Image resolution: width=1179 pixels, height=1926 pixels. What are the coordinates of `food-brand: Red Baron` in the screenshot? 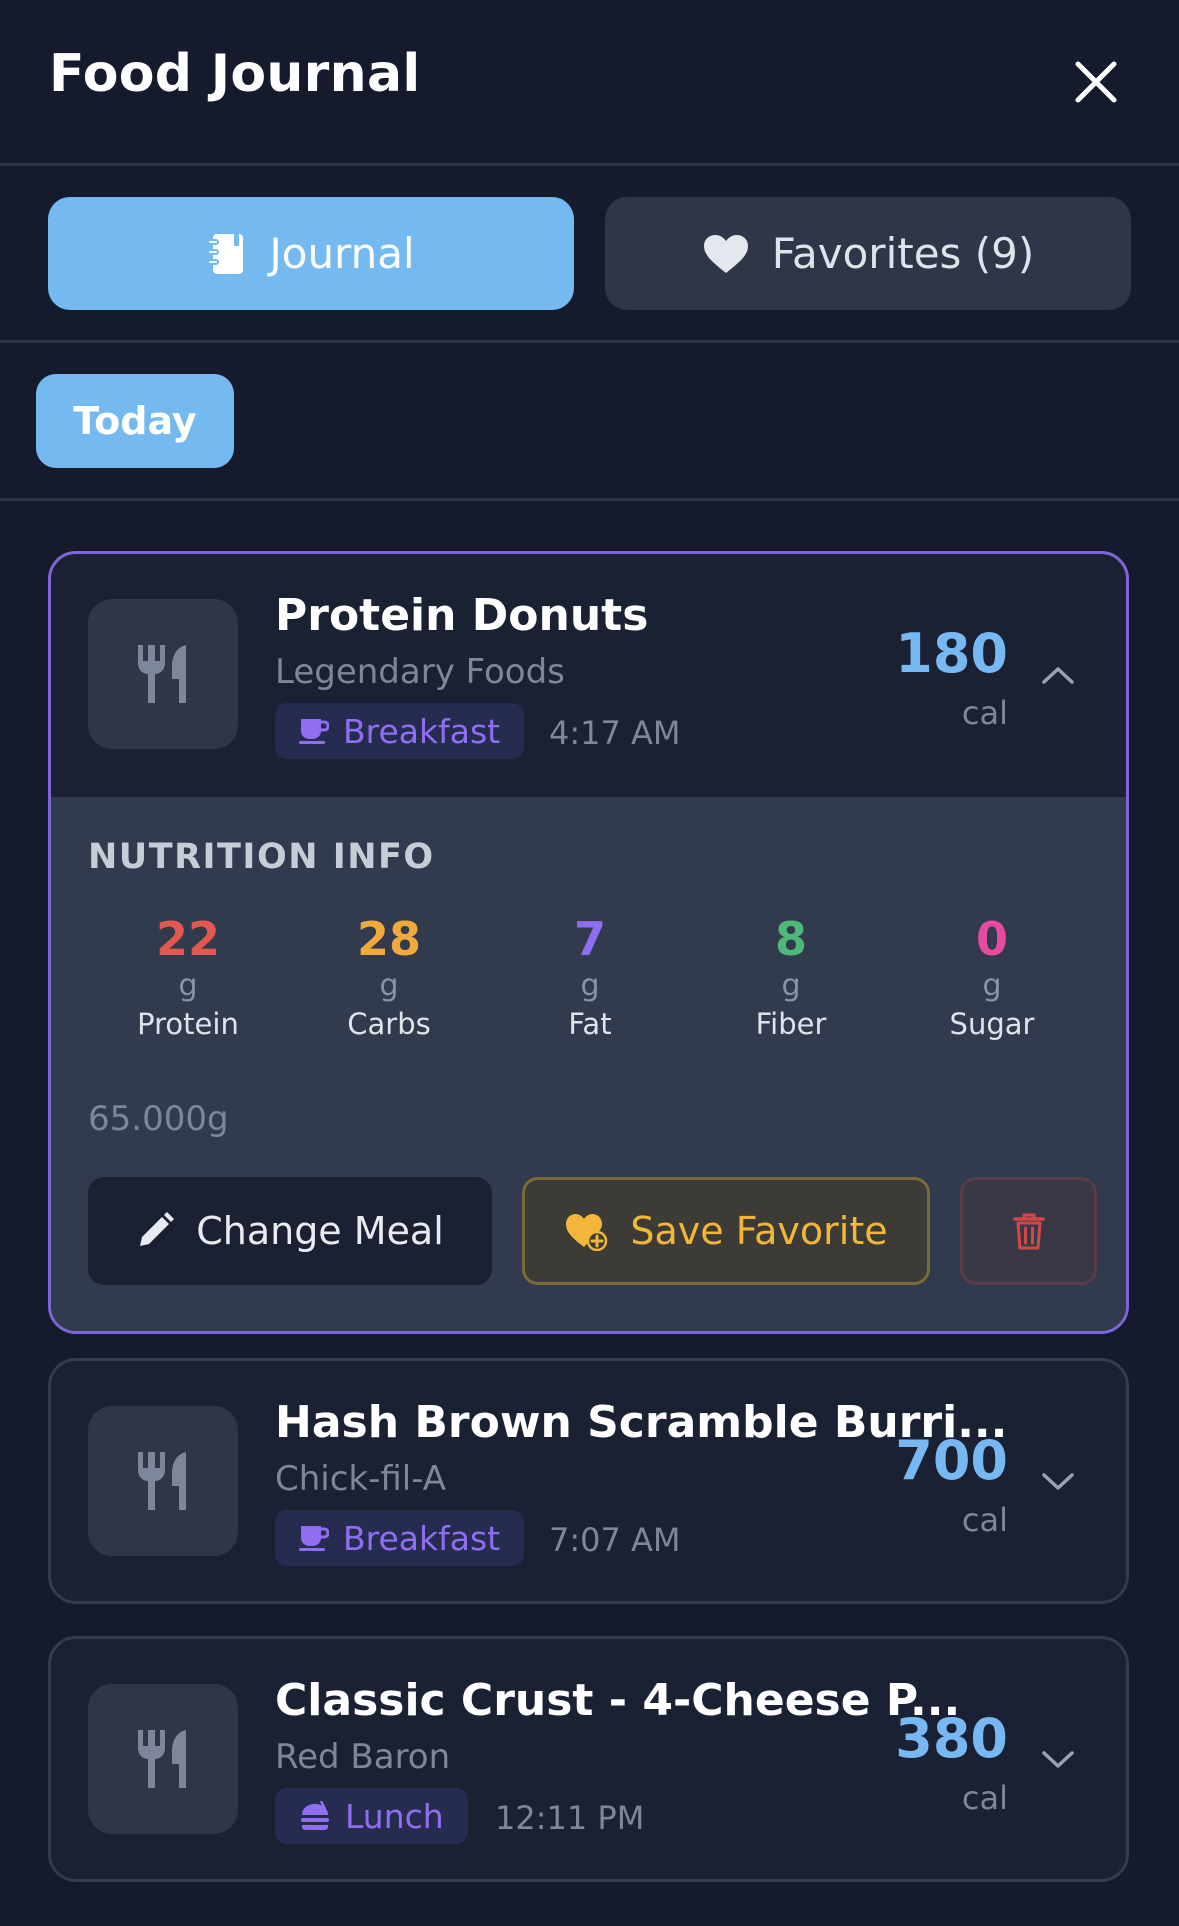 It's located at (363, 1757).